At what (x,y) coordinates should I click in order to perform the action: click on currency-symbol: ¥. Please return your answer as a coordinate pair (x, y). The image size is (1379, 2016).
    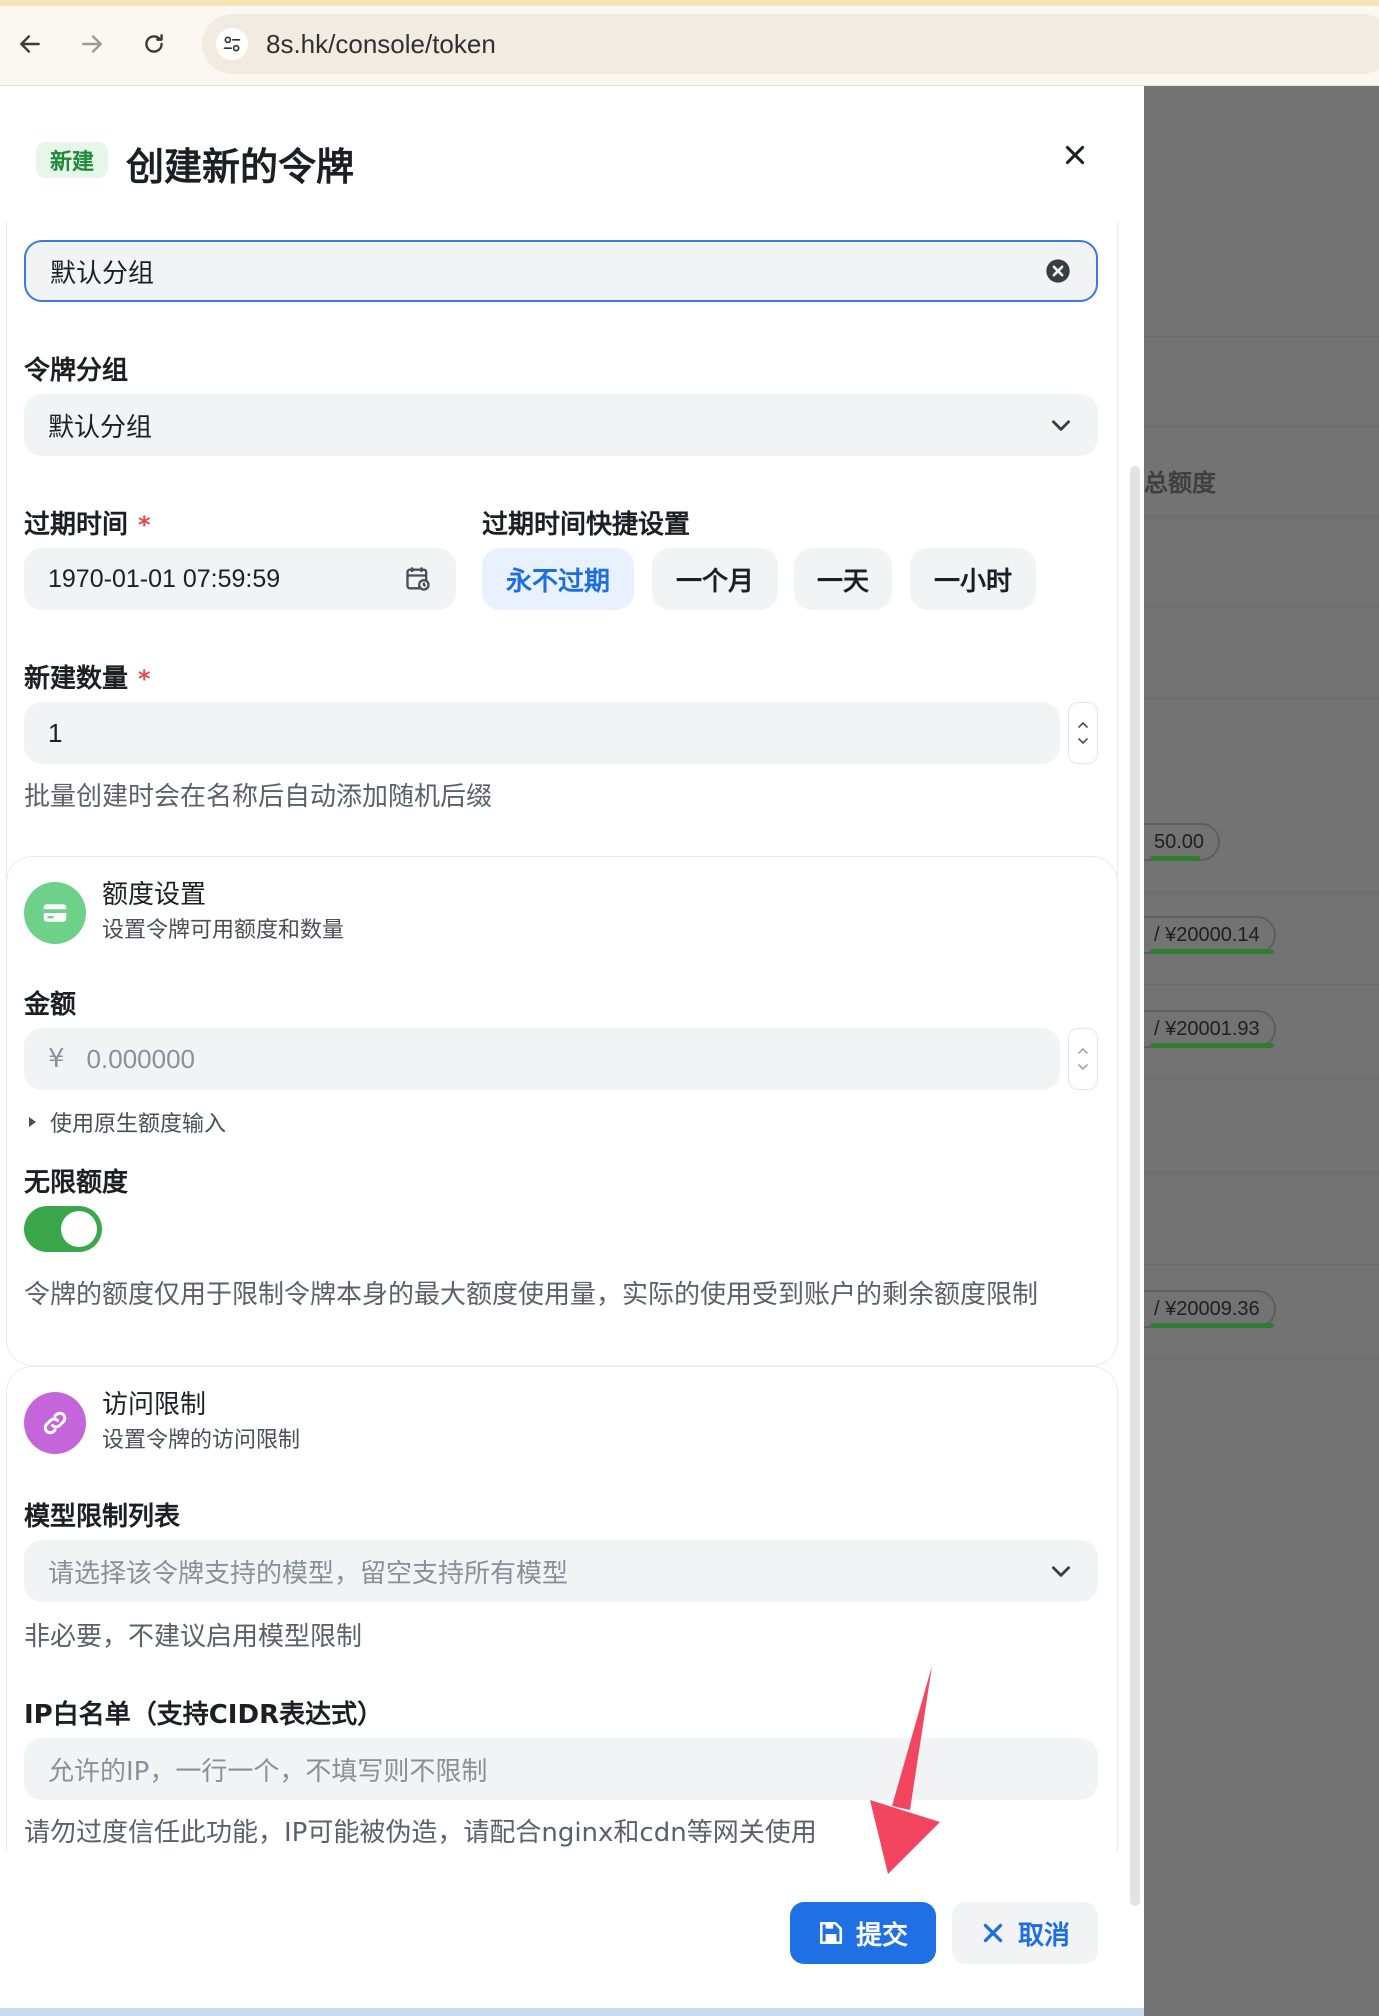
    Looking at the image, I should click on (56, 1059).